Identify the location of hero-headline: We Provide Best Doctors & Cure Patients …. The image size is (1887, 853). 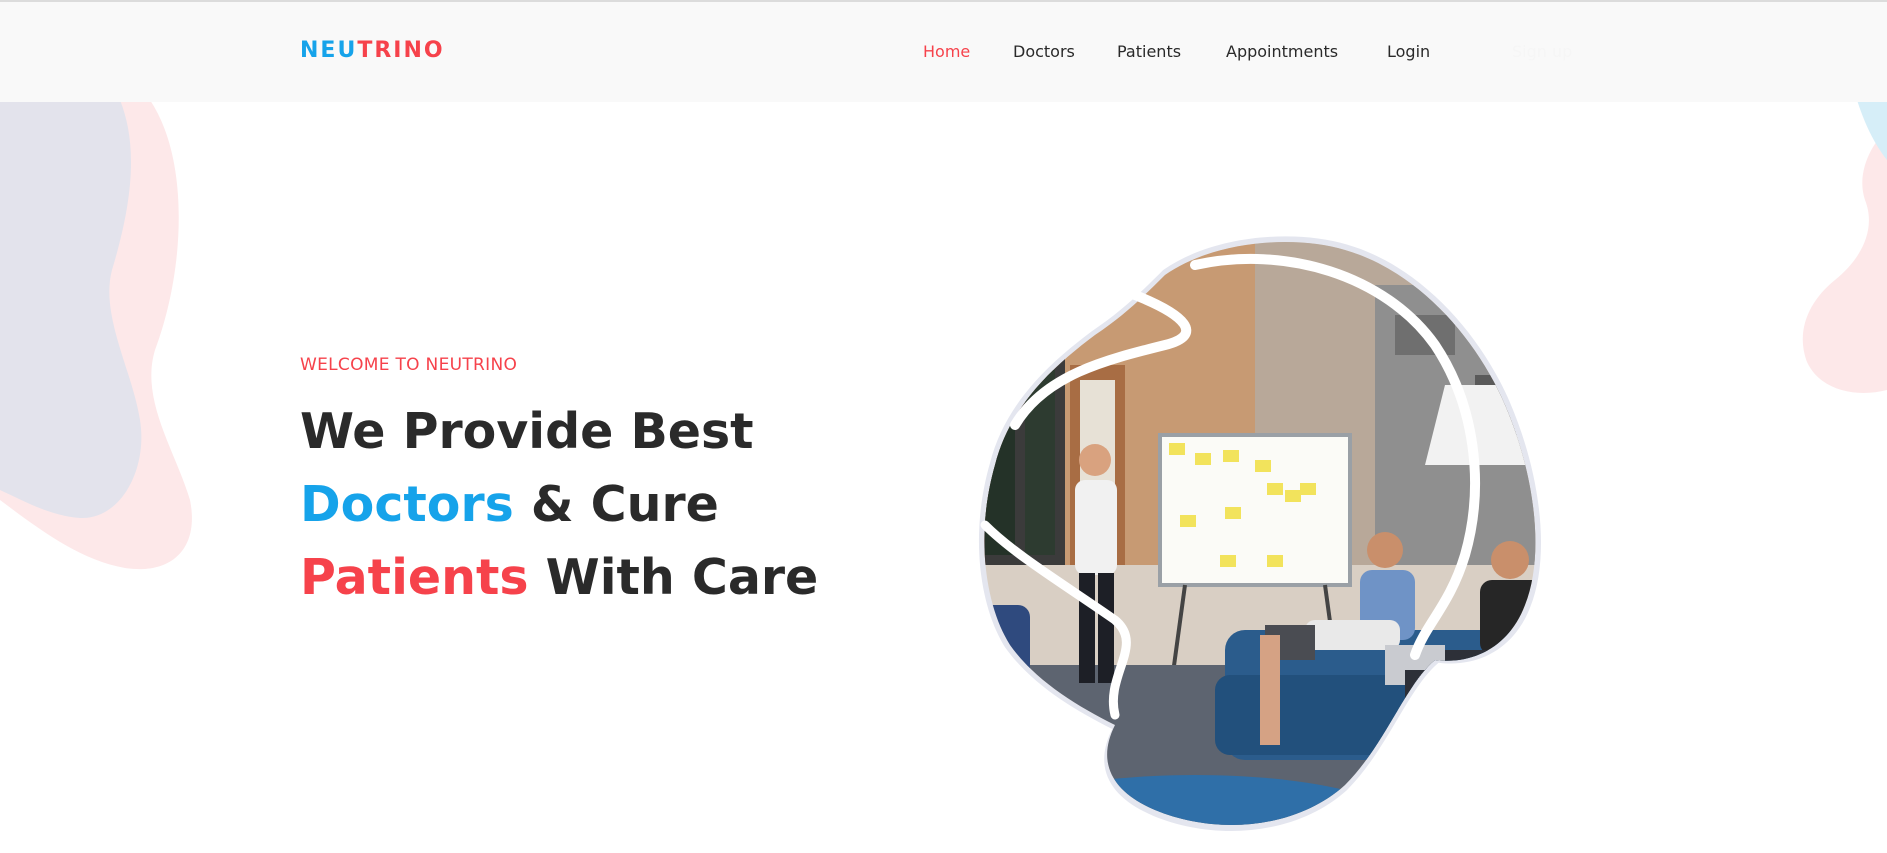
(559, 504).